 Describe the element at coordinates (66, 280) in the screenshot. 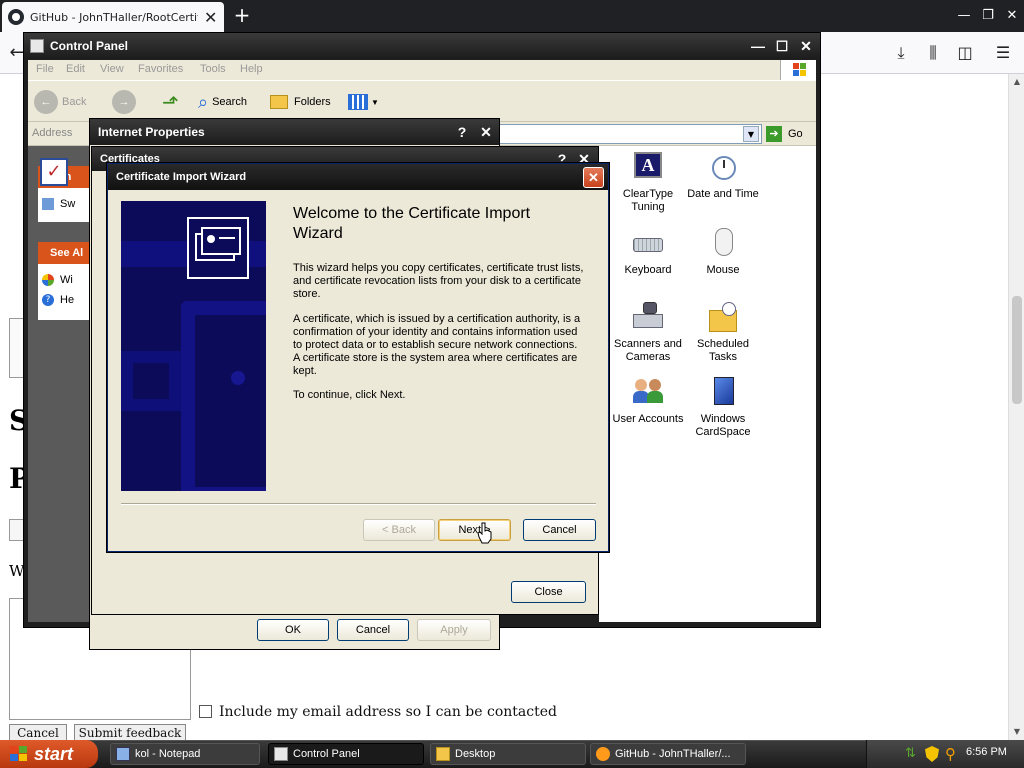

I see `windows-update-link: Wi` at that location.